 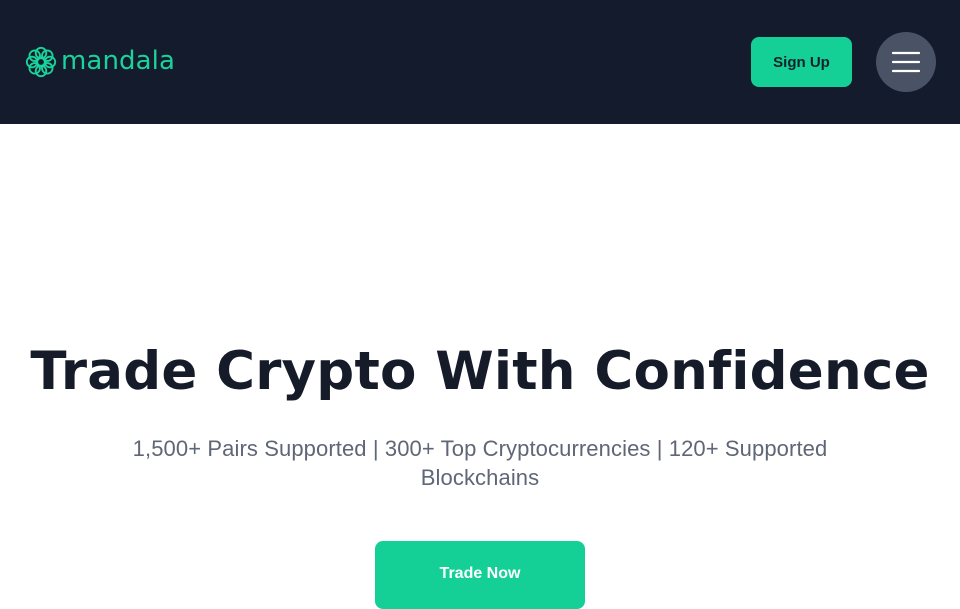 What do you see at coordinates (480, 371) in the screenshot?
I see `hero-title: Trade Crypto With Confidence` at bounding box center [480, 371].